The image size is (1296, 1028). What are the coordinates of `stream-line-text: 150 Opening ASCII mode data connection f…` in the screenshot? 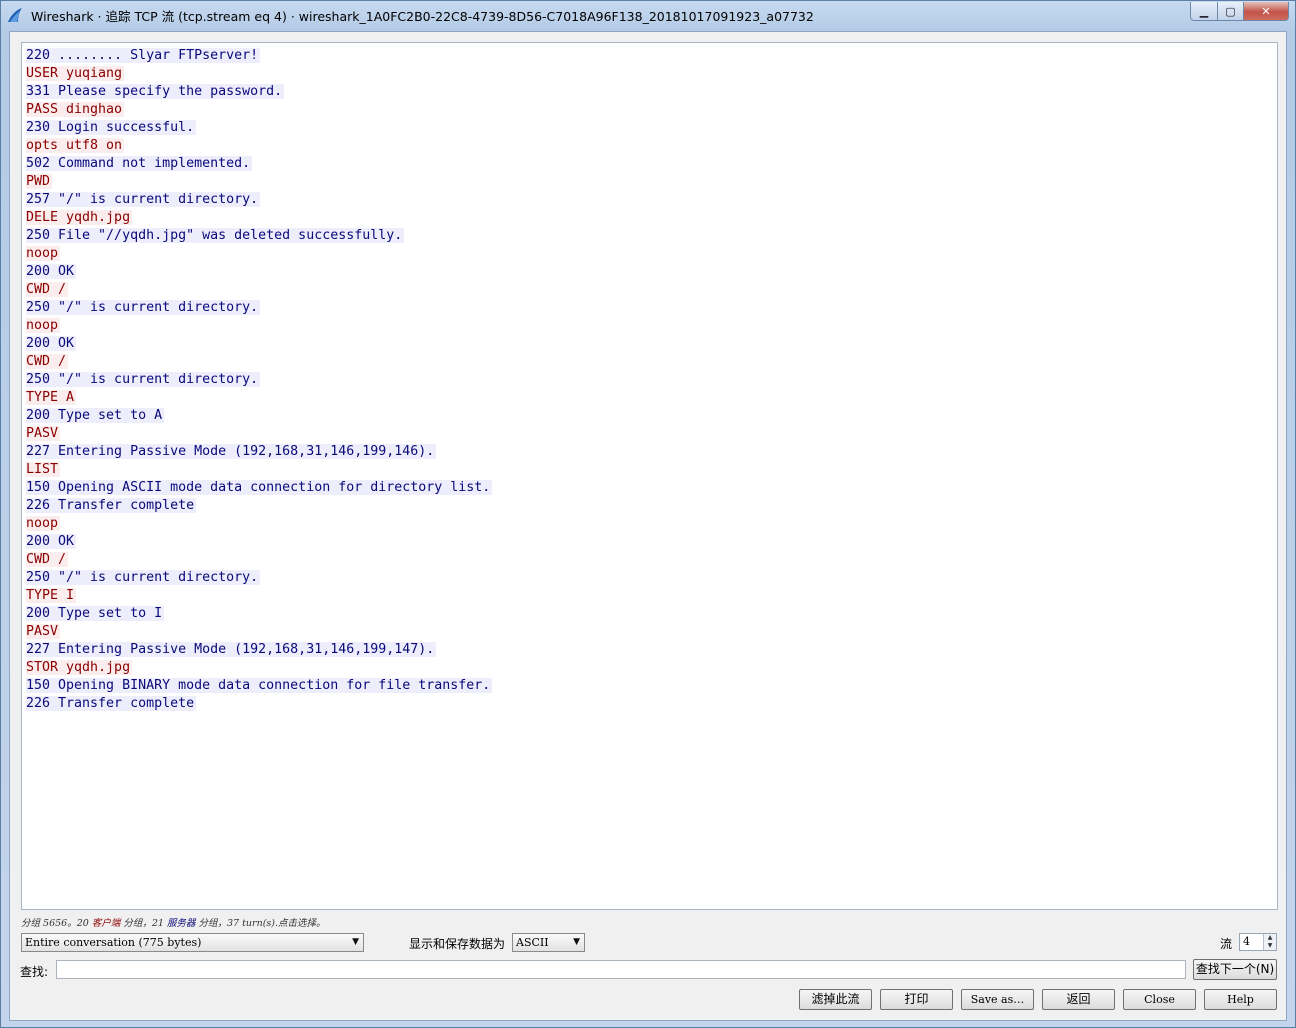 It's located at (259, 487).